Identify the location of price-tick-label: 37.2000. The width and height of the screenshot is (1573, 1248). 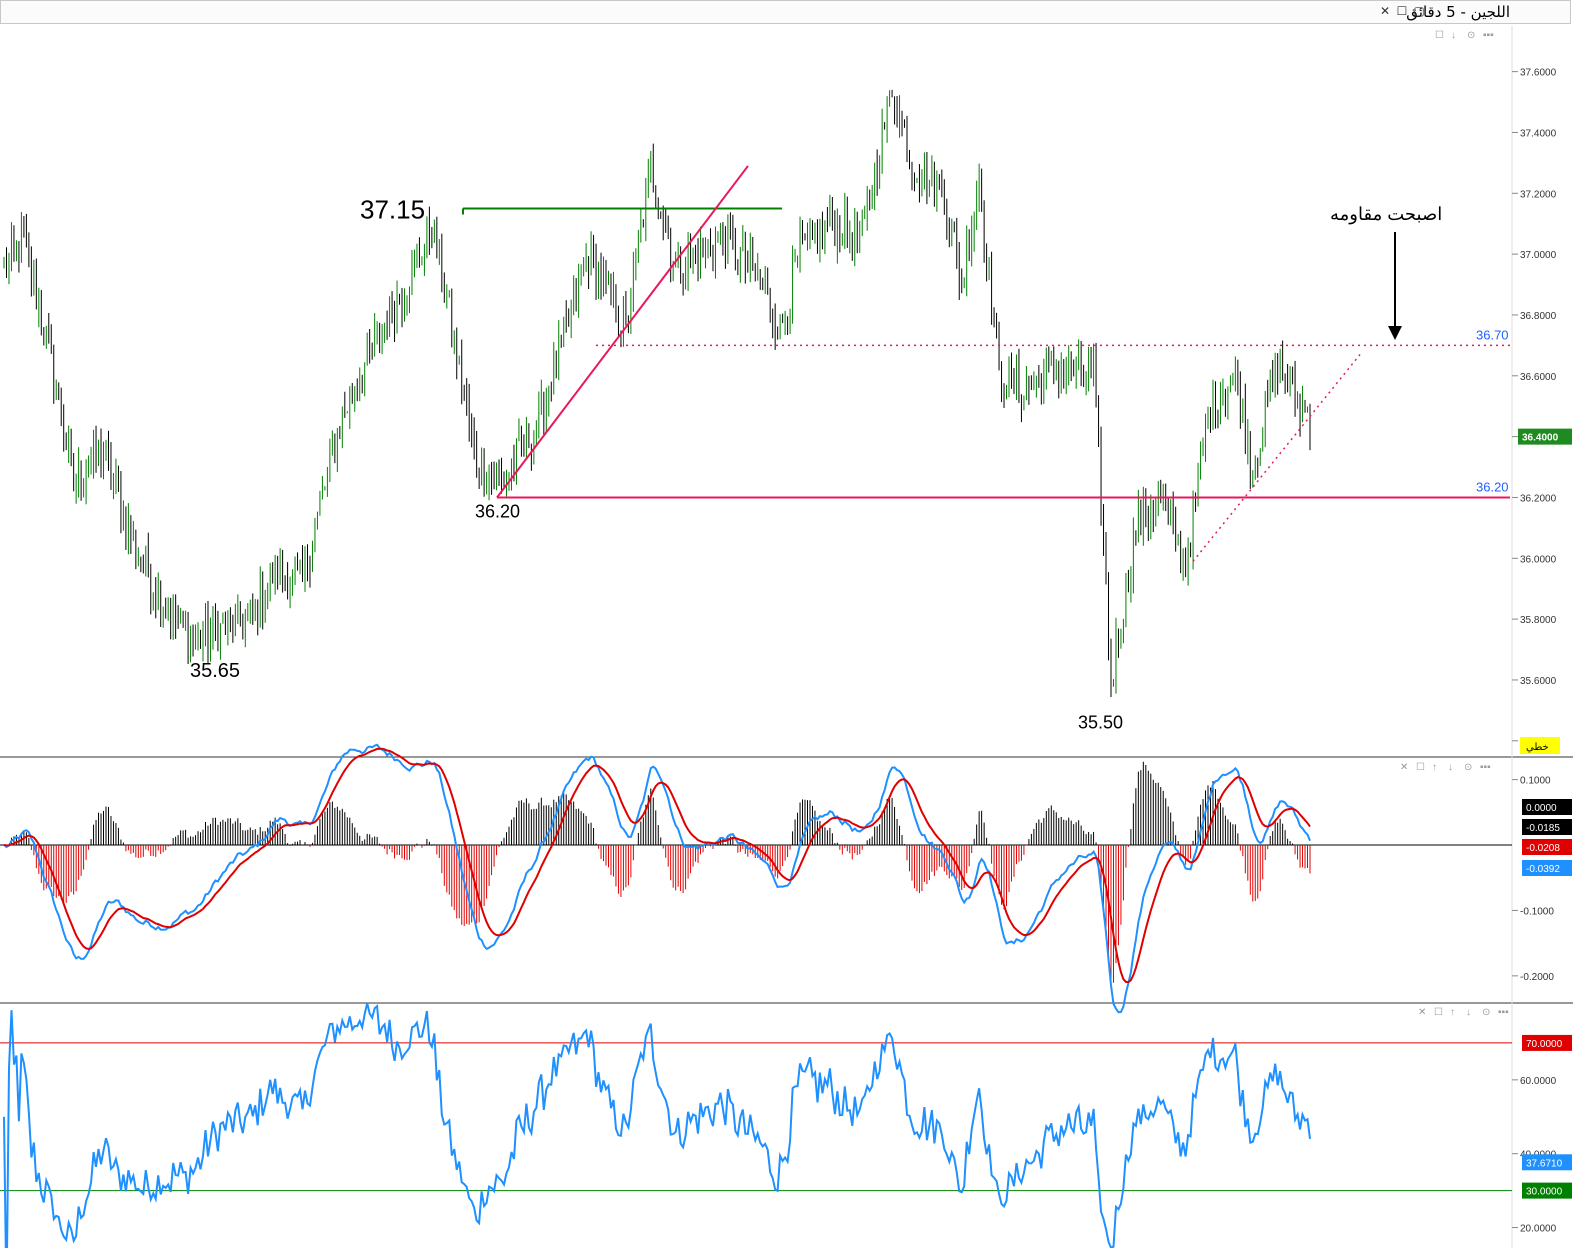
(1538, 194).